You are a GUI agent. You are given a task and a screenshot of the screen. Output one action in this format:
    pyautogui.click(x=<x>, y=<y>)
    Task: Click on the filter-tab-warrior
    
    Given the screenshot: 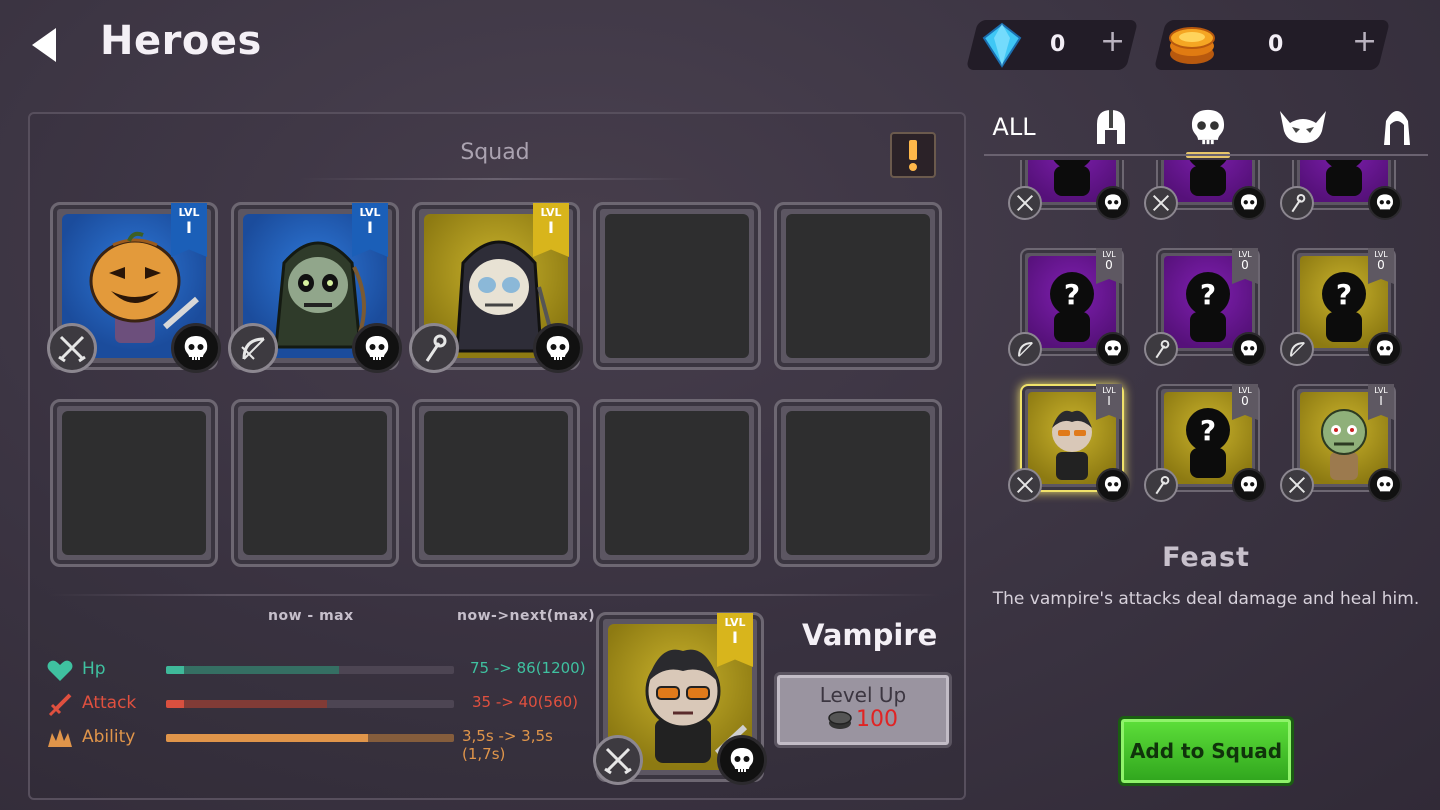 What is the action you would take?
    pyautogui.click(x=1111, y=127)
    